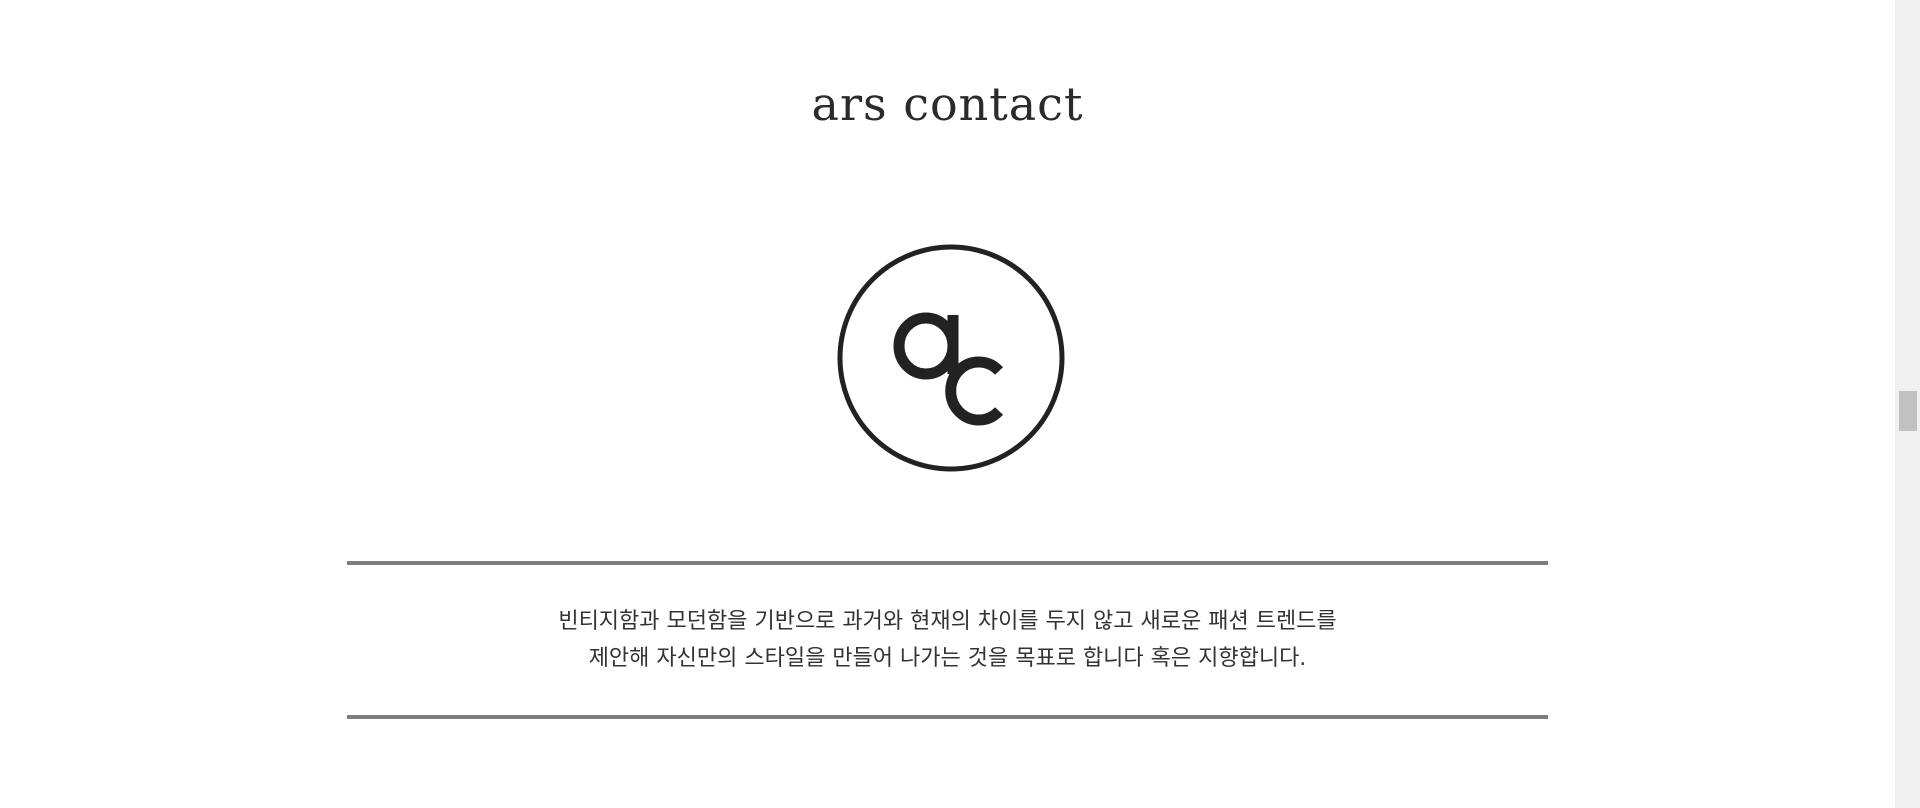  What do you see at coordinates (926, 346) in the screenshot?
I see `logo-letter-a` at bounding box center [926, 346].